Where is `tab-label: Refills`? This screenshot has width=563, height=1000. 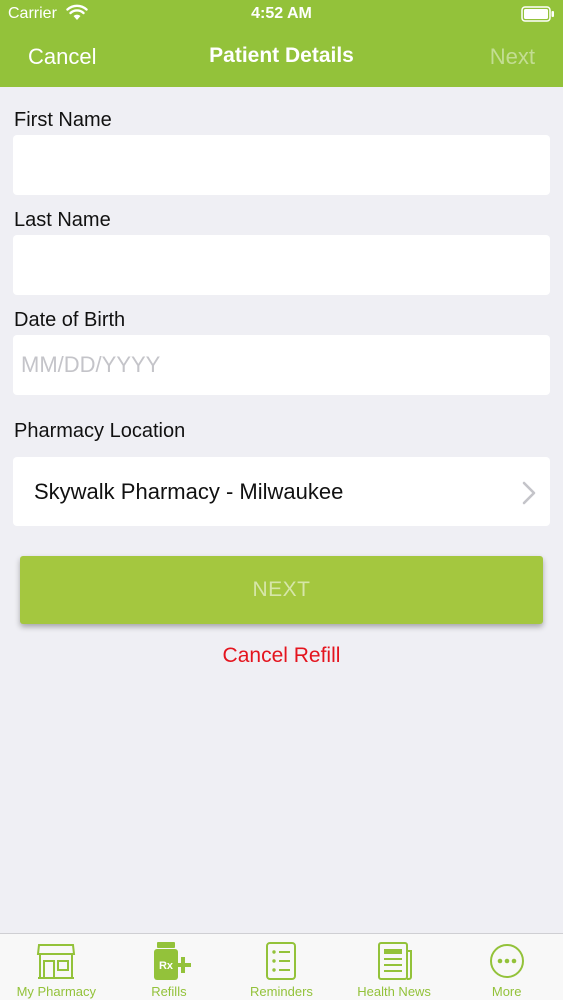 tab-label: Refills is located at coordinates (169, 991).